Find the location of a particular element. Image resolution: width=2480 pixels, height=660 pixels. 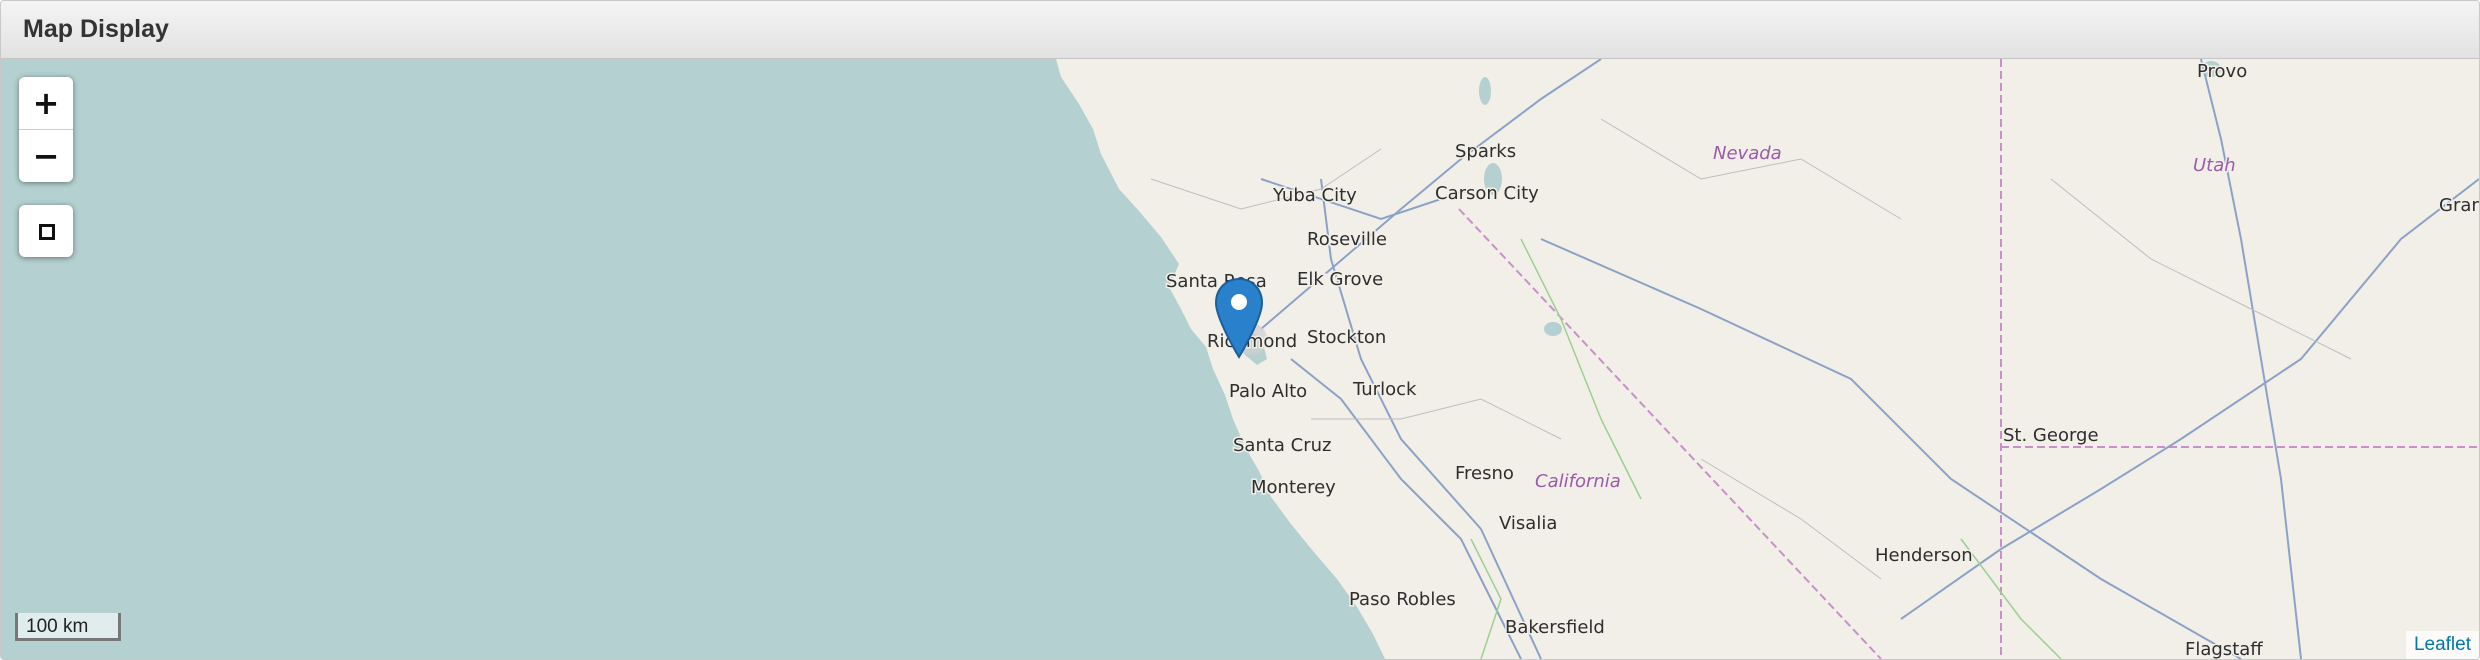

city-label-visalia: Visalia is located at coordinates (1528, 523).